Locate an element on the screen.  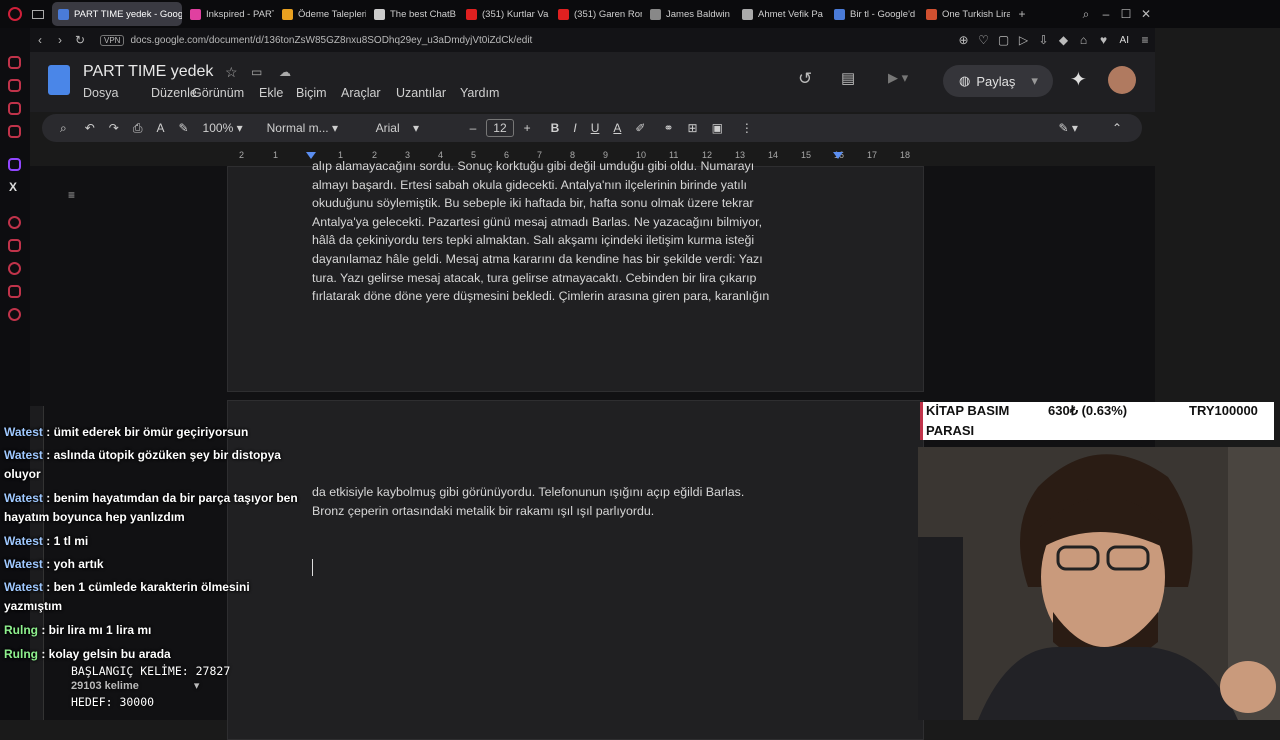
editing-mode-icon: ✎ ▾ is located at coordinates (1068, 128).